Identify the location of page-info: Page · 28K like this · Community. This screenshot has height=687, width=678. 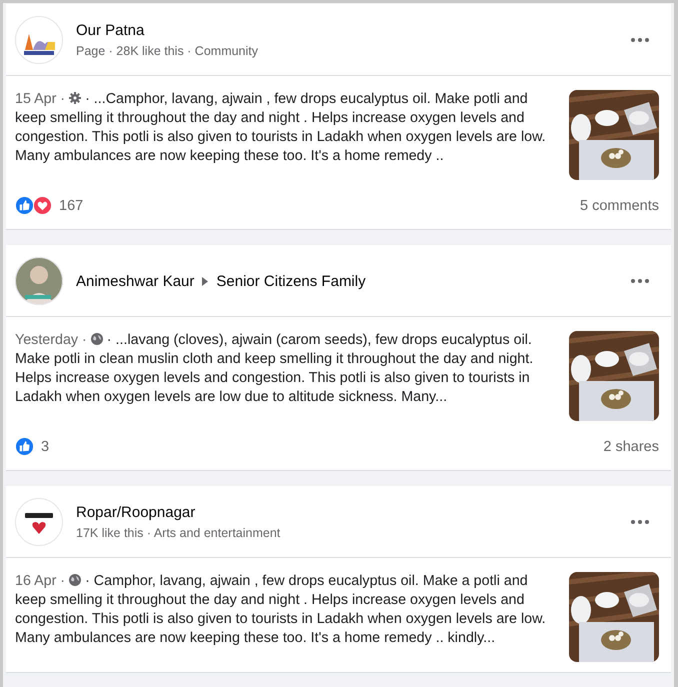
(168, 51).